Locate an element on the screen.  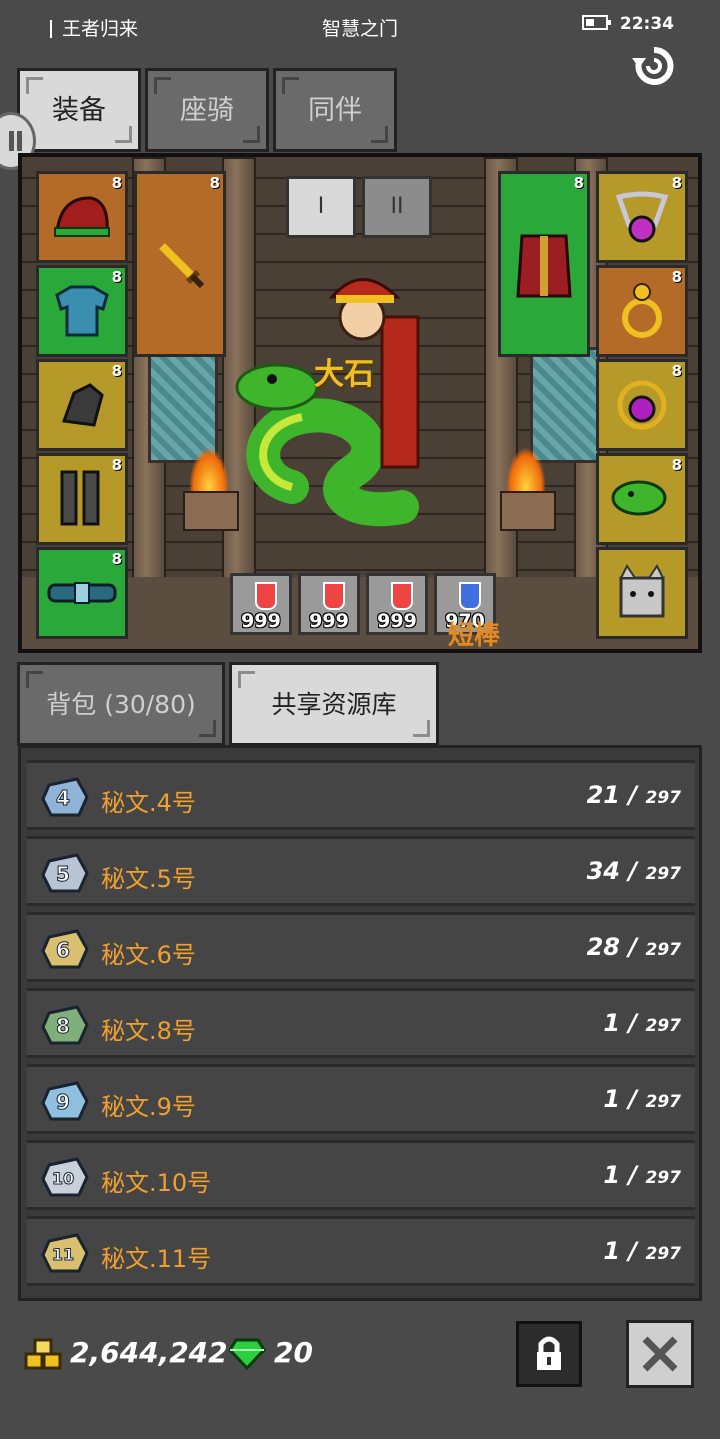
svg-text: 10 is located at coordinates (63, 1178).